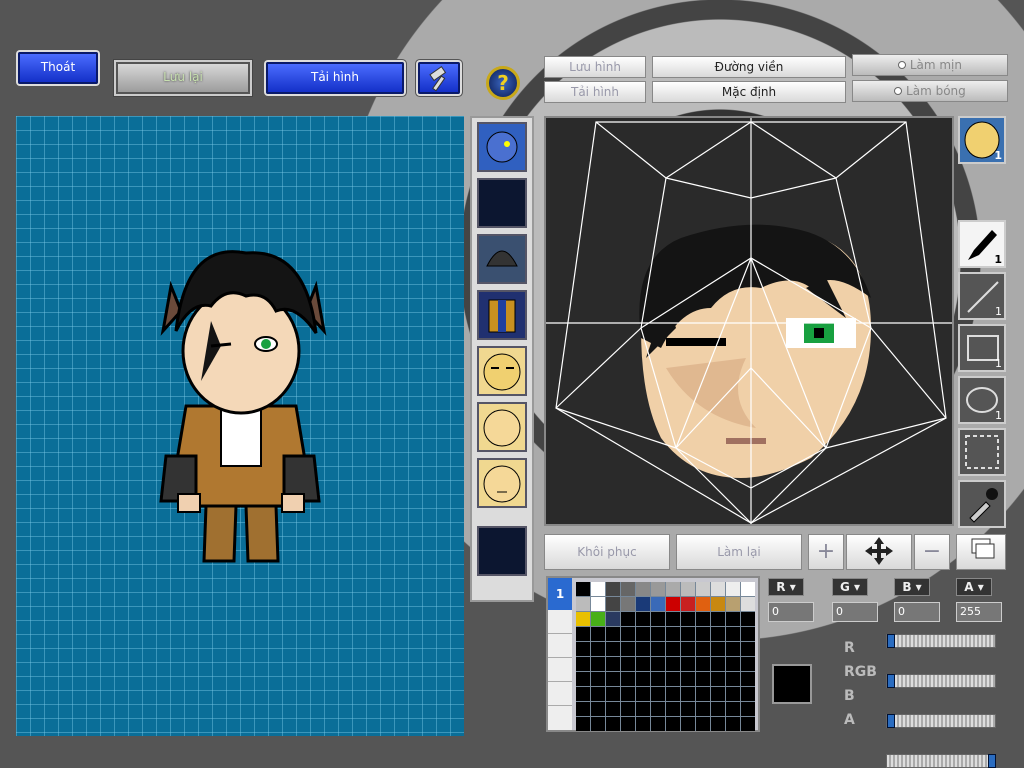 Image resolution: width=1024 pixels, height=768 pixels. Describe the element at coordinates (941, 641) in the screenshot. I see `r-slider` at that location.